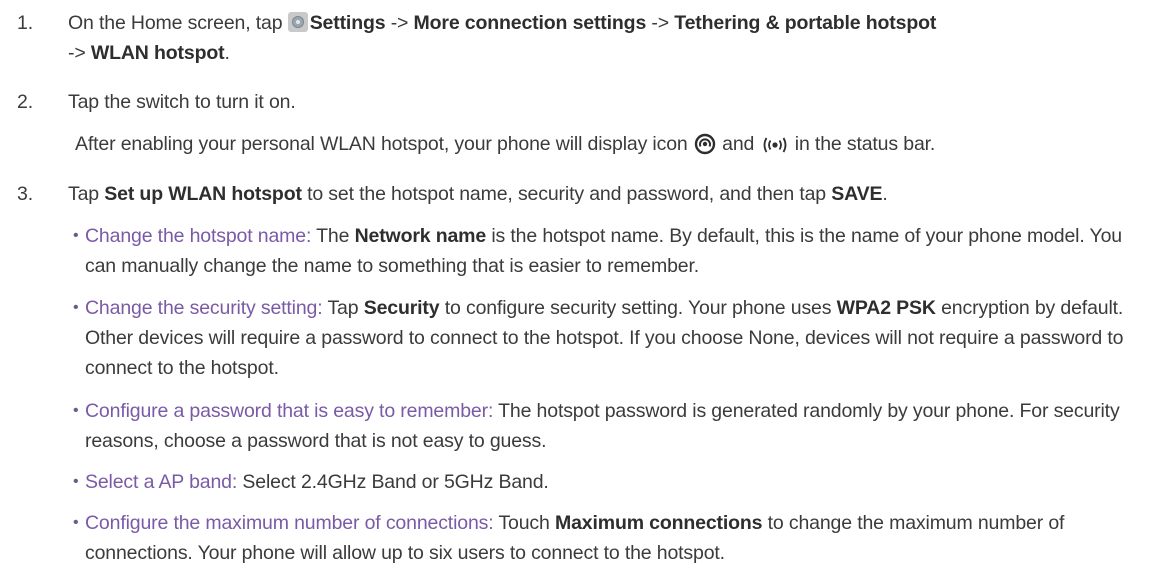  Describe the element at coordinates (161, 482) in the screenshot. I see `bullet-heading: Select a AP band:` at that location.